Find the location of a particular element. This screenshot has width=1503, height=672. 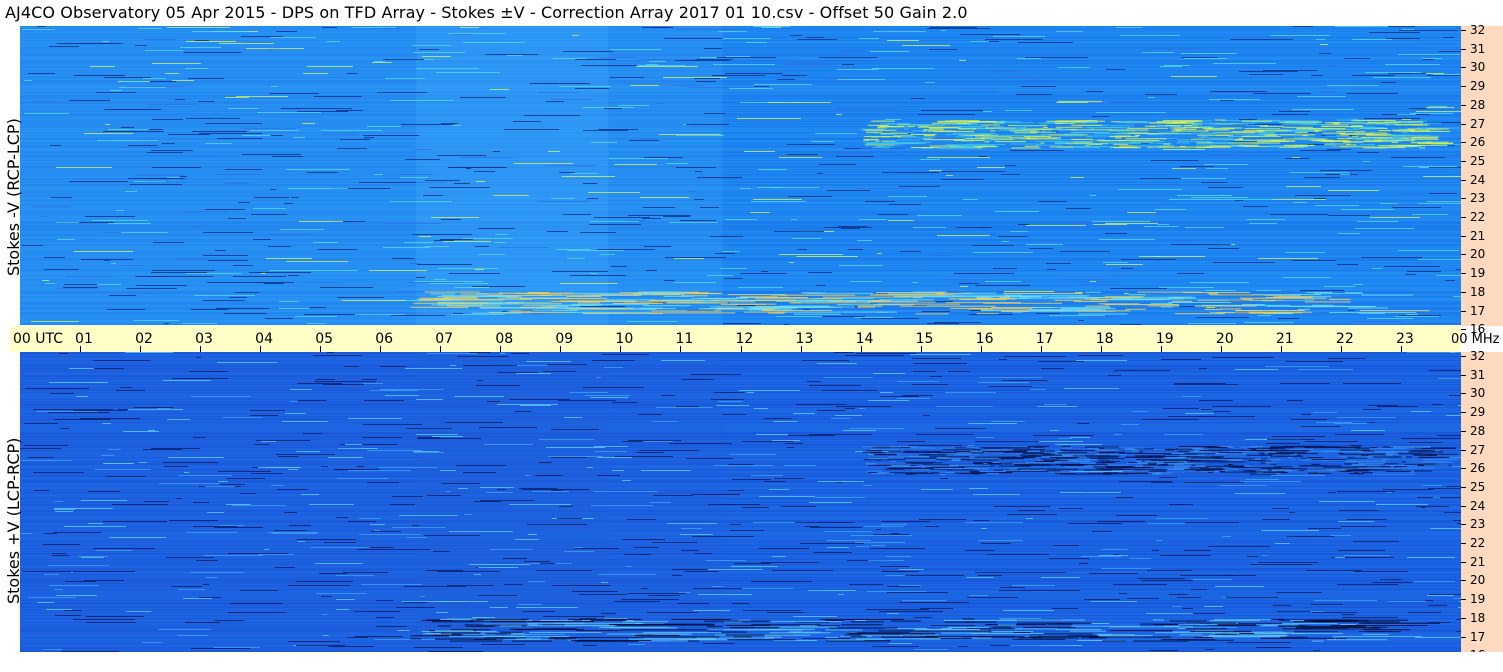

time-label: 12 is located at coordinates (744, 339).